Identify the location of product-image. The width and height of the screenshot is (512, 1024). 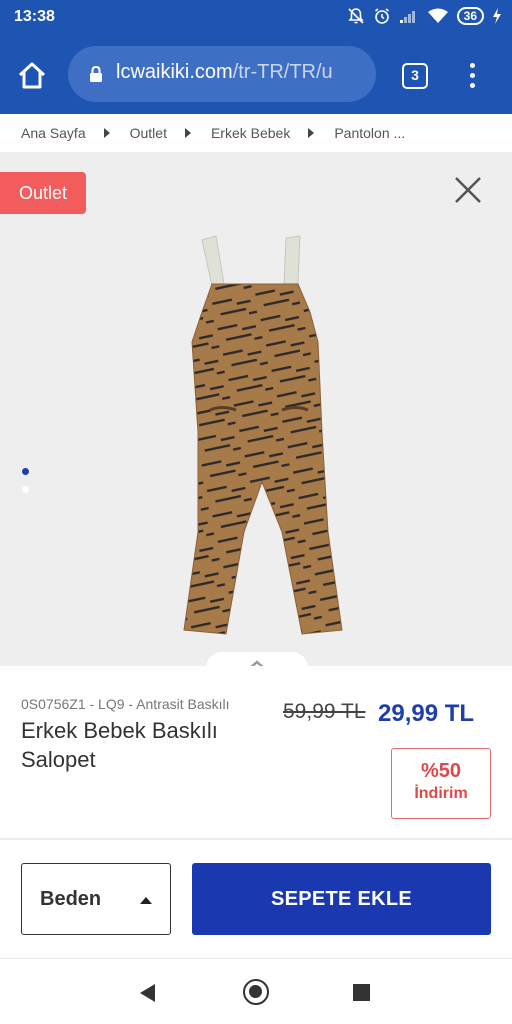
(263, 435).